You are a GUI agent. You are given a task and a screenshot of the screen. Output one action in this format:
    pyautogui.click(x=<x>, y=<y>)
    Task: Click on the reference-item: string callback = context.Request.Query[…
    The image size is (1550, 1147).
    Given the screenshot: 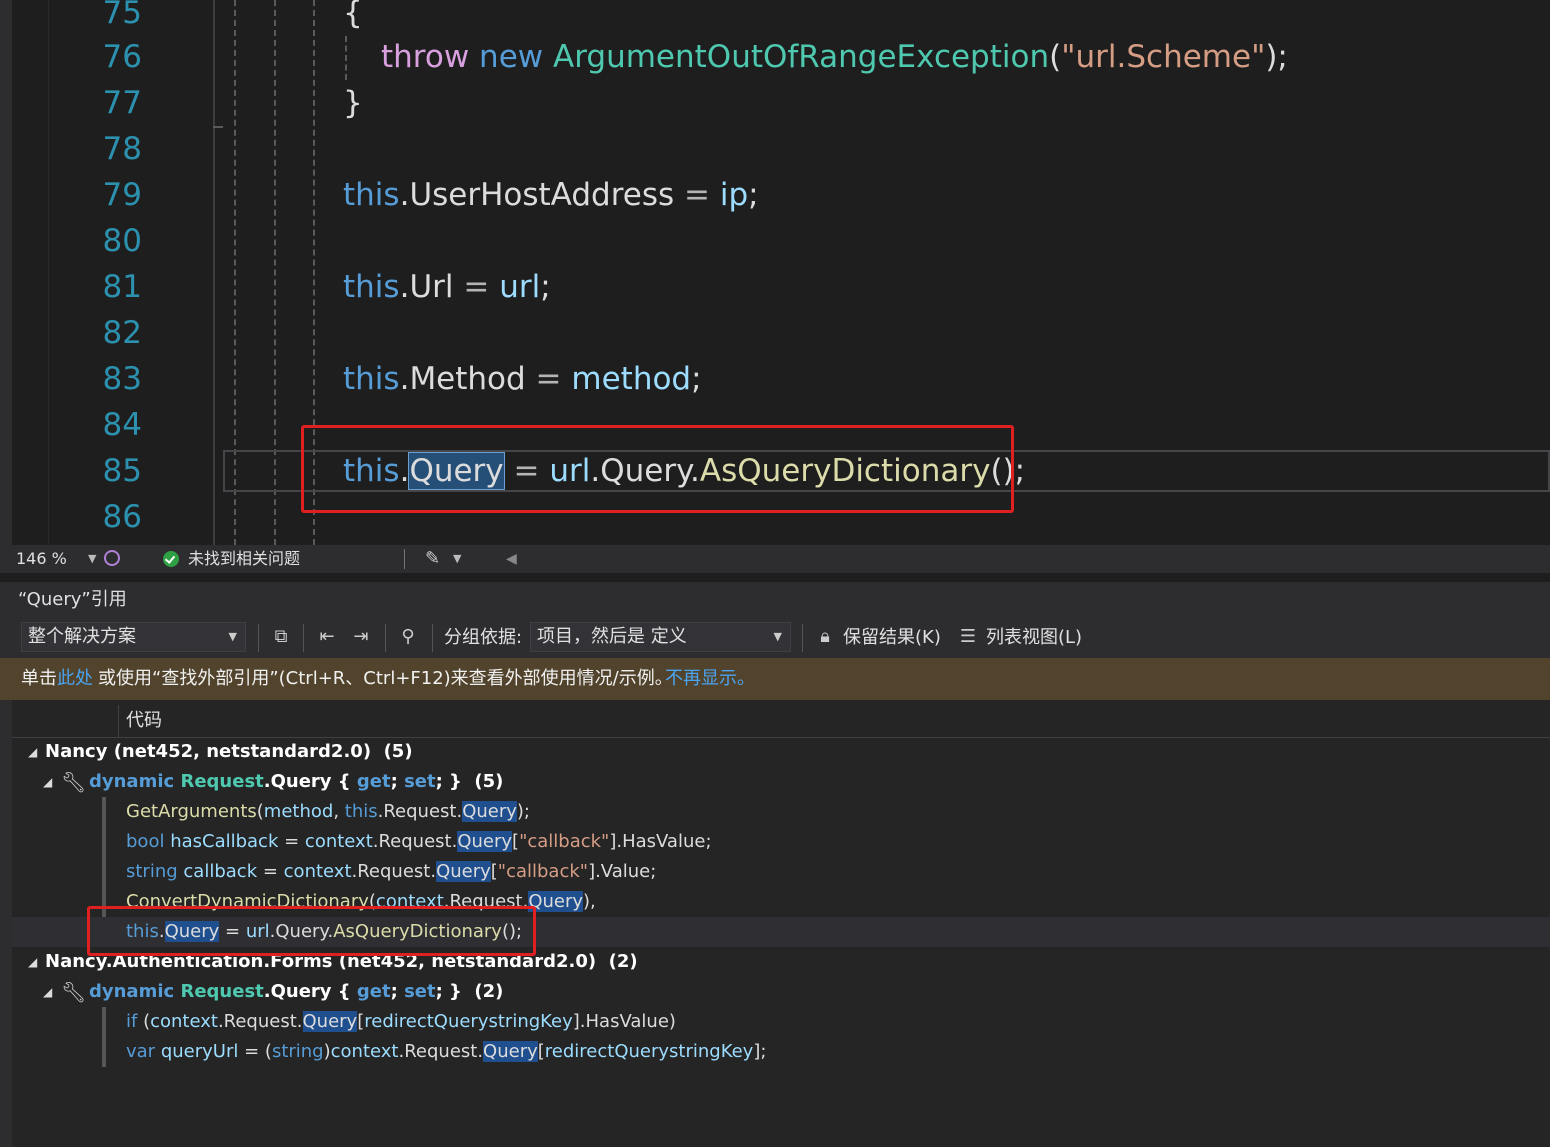 What is the action you would take?
    pyautogui.click(x=781, y=872)
    